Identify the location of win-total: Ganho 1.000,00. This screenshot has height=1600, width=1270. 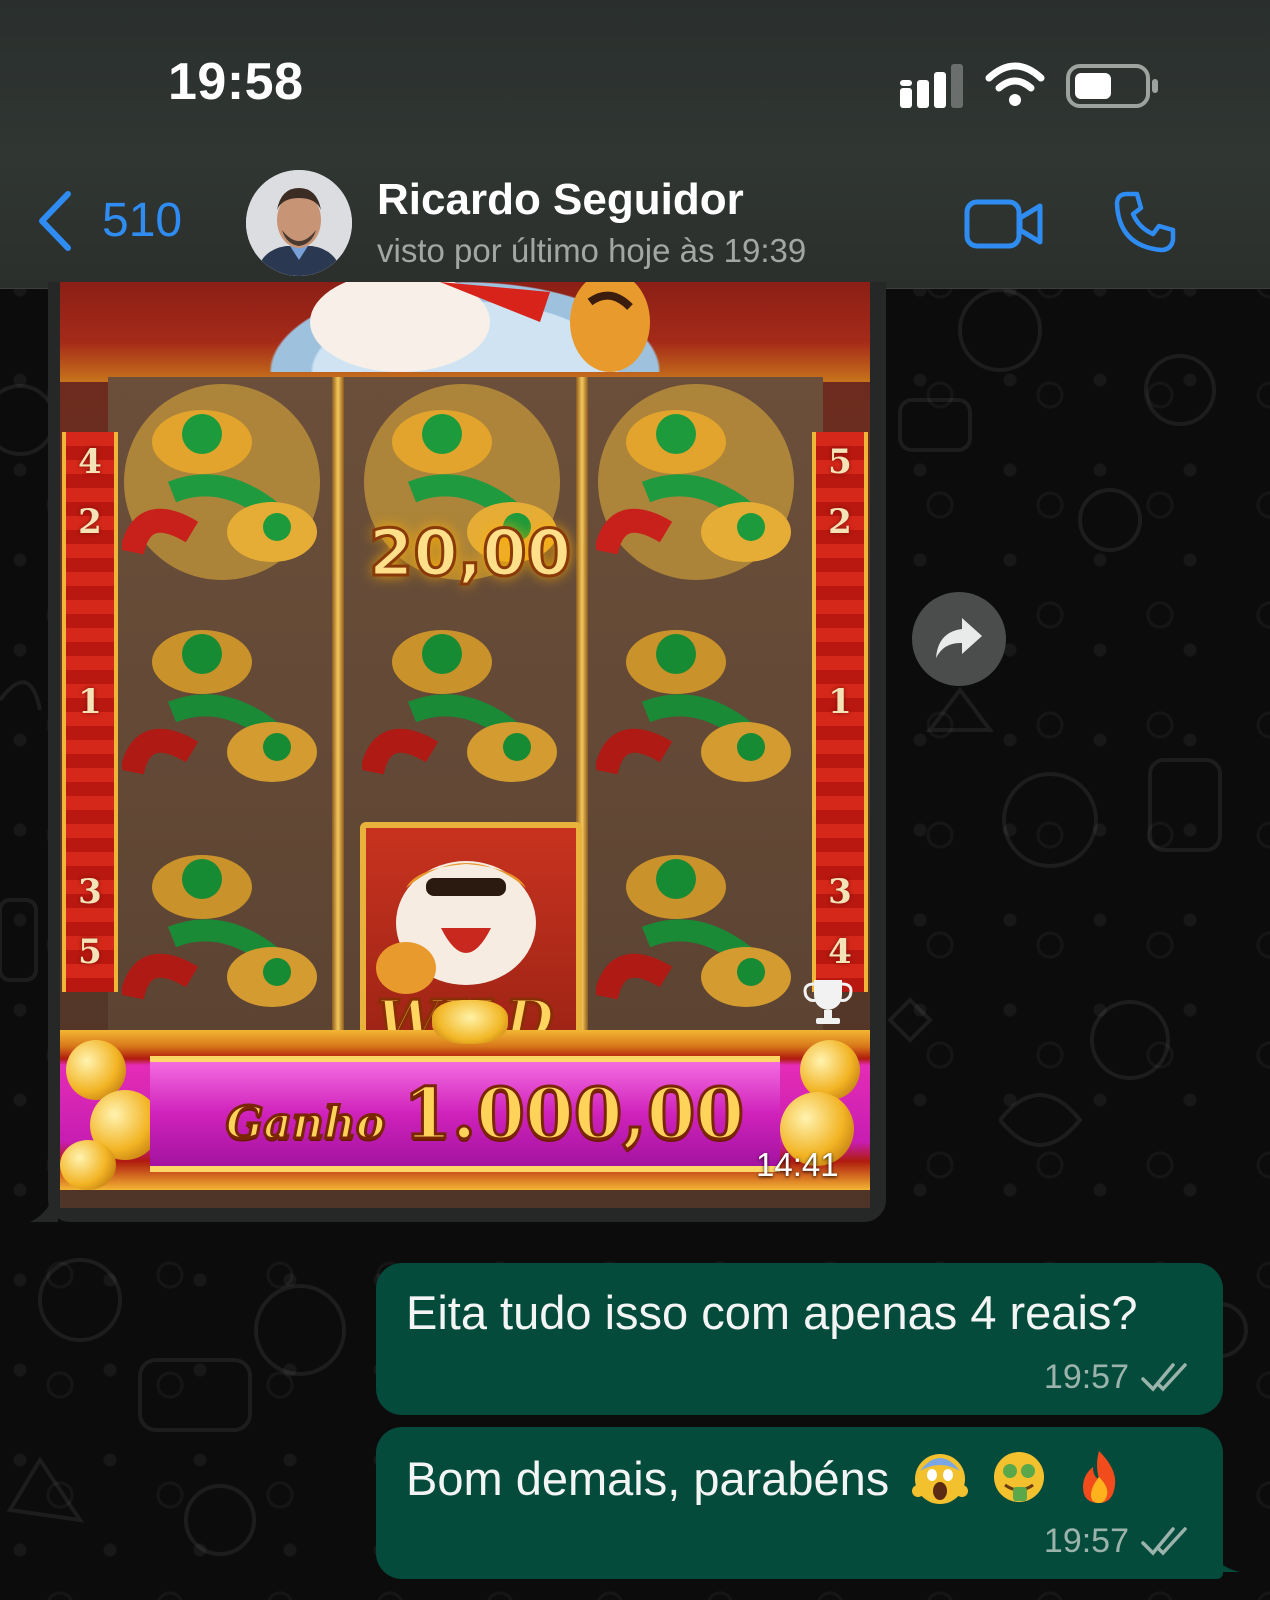
(485, 1114).